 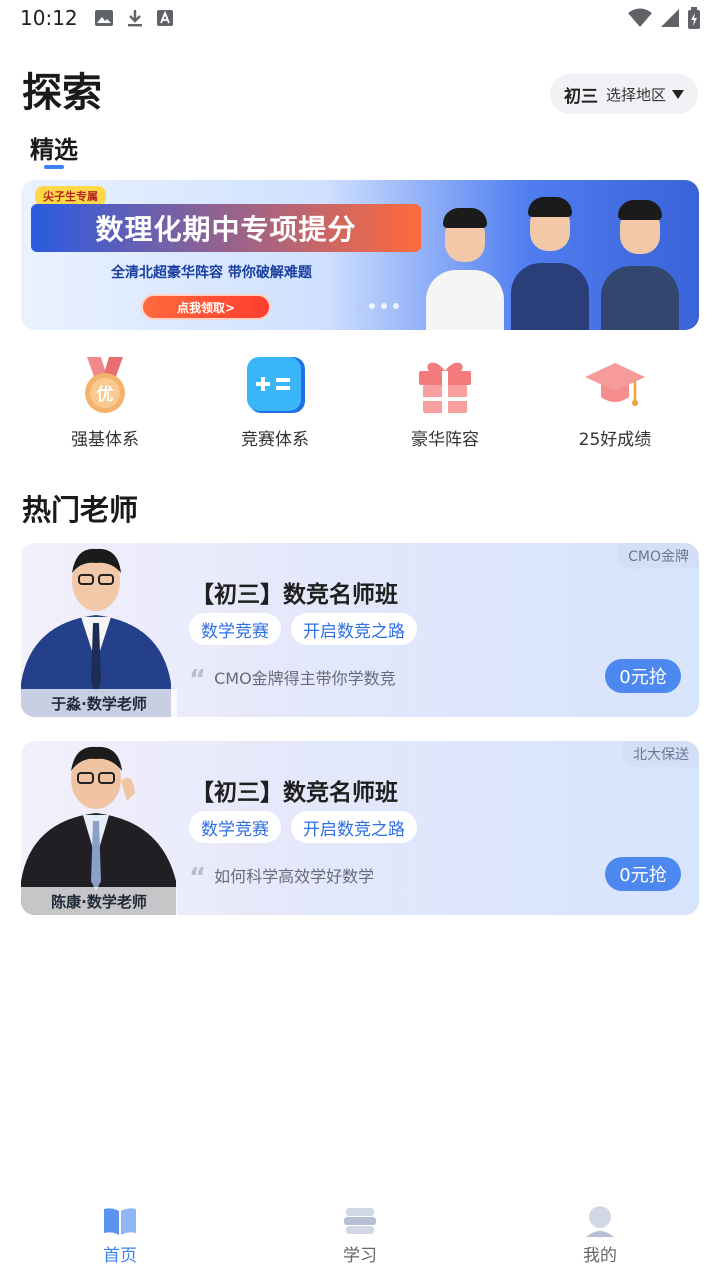 What do you see at coordinates (120, 1256) in the screenshot?
I see `nav-label: 首页` at bounding box center [120, 1256].